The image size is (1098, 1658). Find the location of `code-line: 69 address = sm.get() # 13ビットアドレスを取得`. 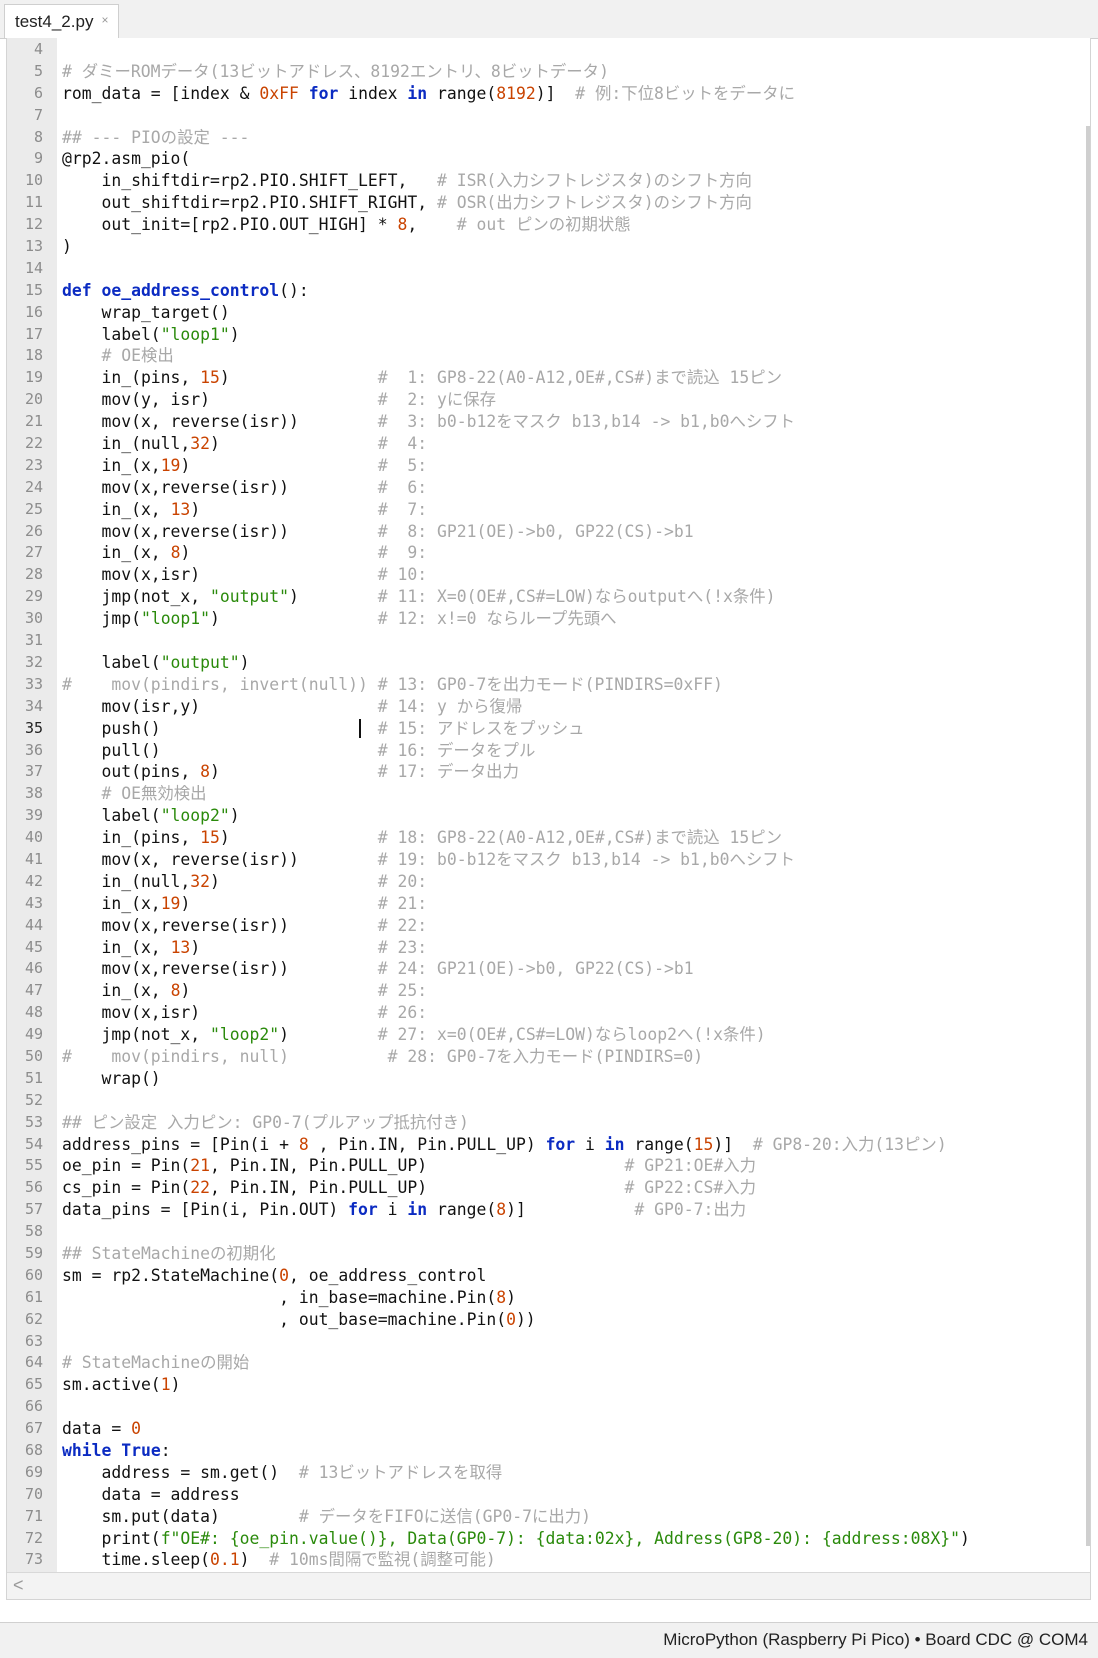

code-line: 69 address = sm.get() # 13ビットアドレスを取得 is located at coordinates (546, 1473).